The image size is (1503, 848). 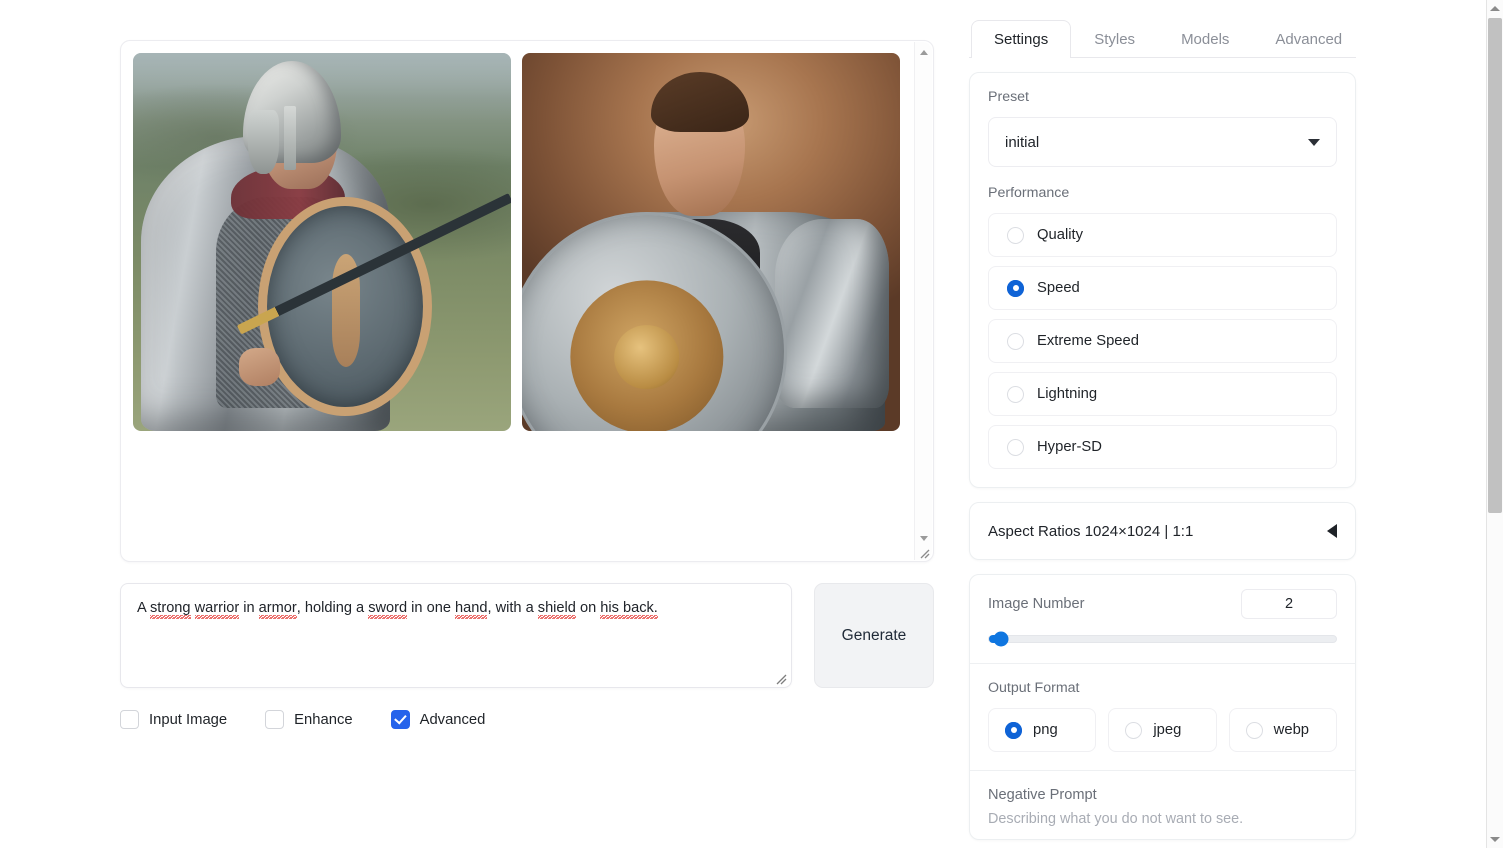 I want to click on prompt-resize-grip-icon, so click(x=780, y=678).